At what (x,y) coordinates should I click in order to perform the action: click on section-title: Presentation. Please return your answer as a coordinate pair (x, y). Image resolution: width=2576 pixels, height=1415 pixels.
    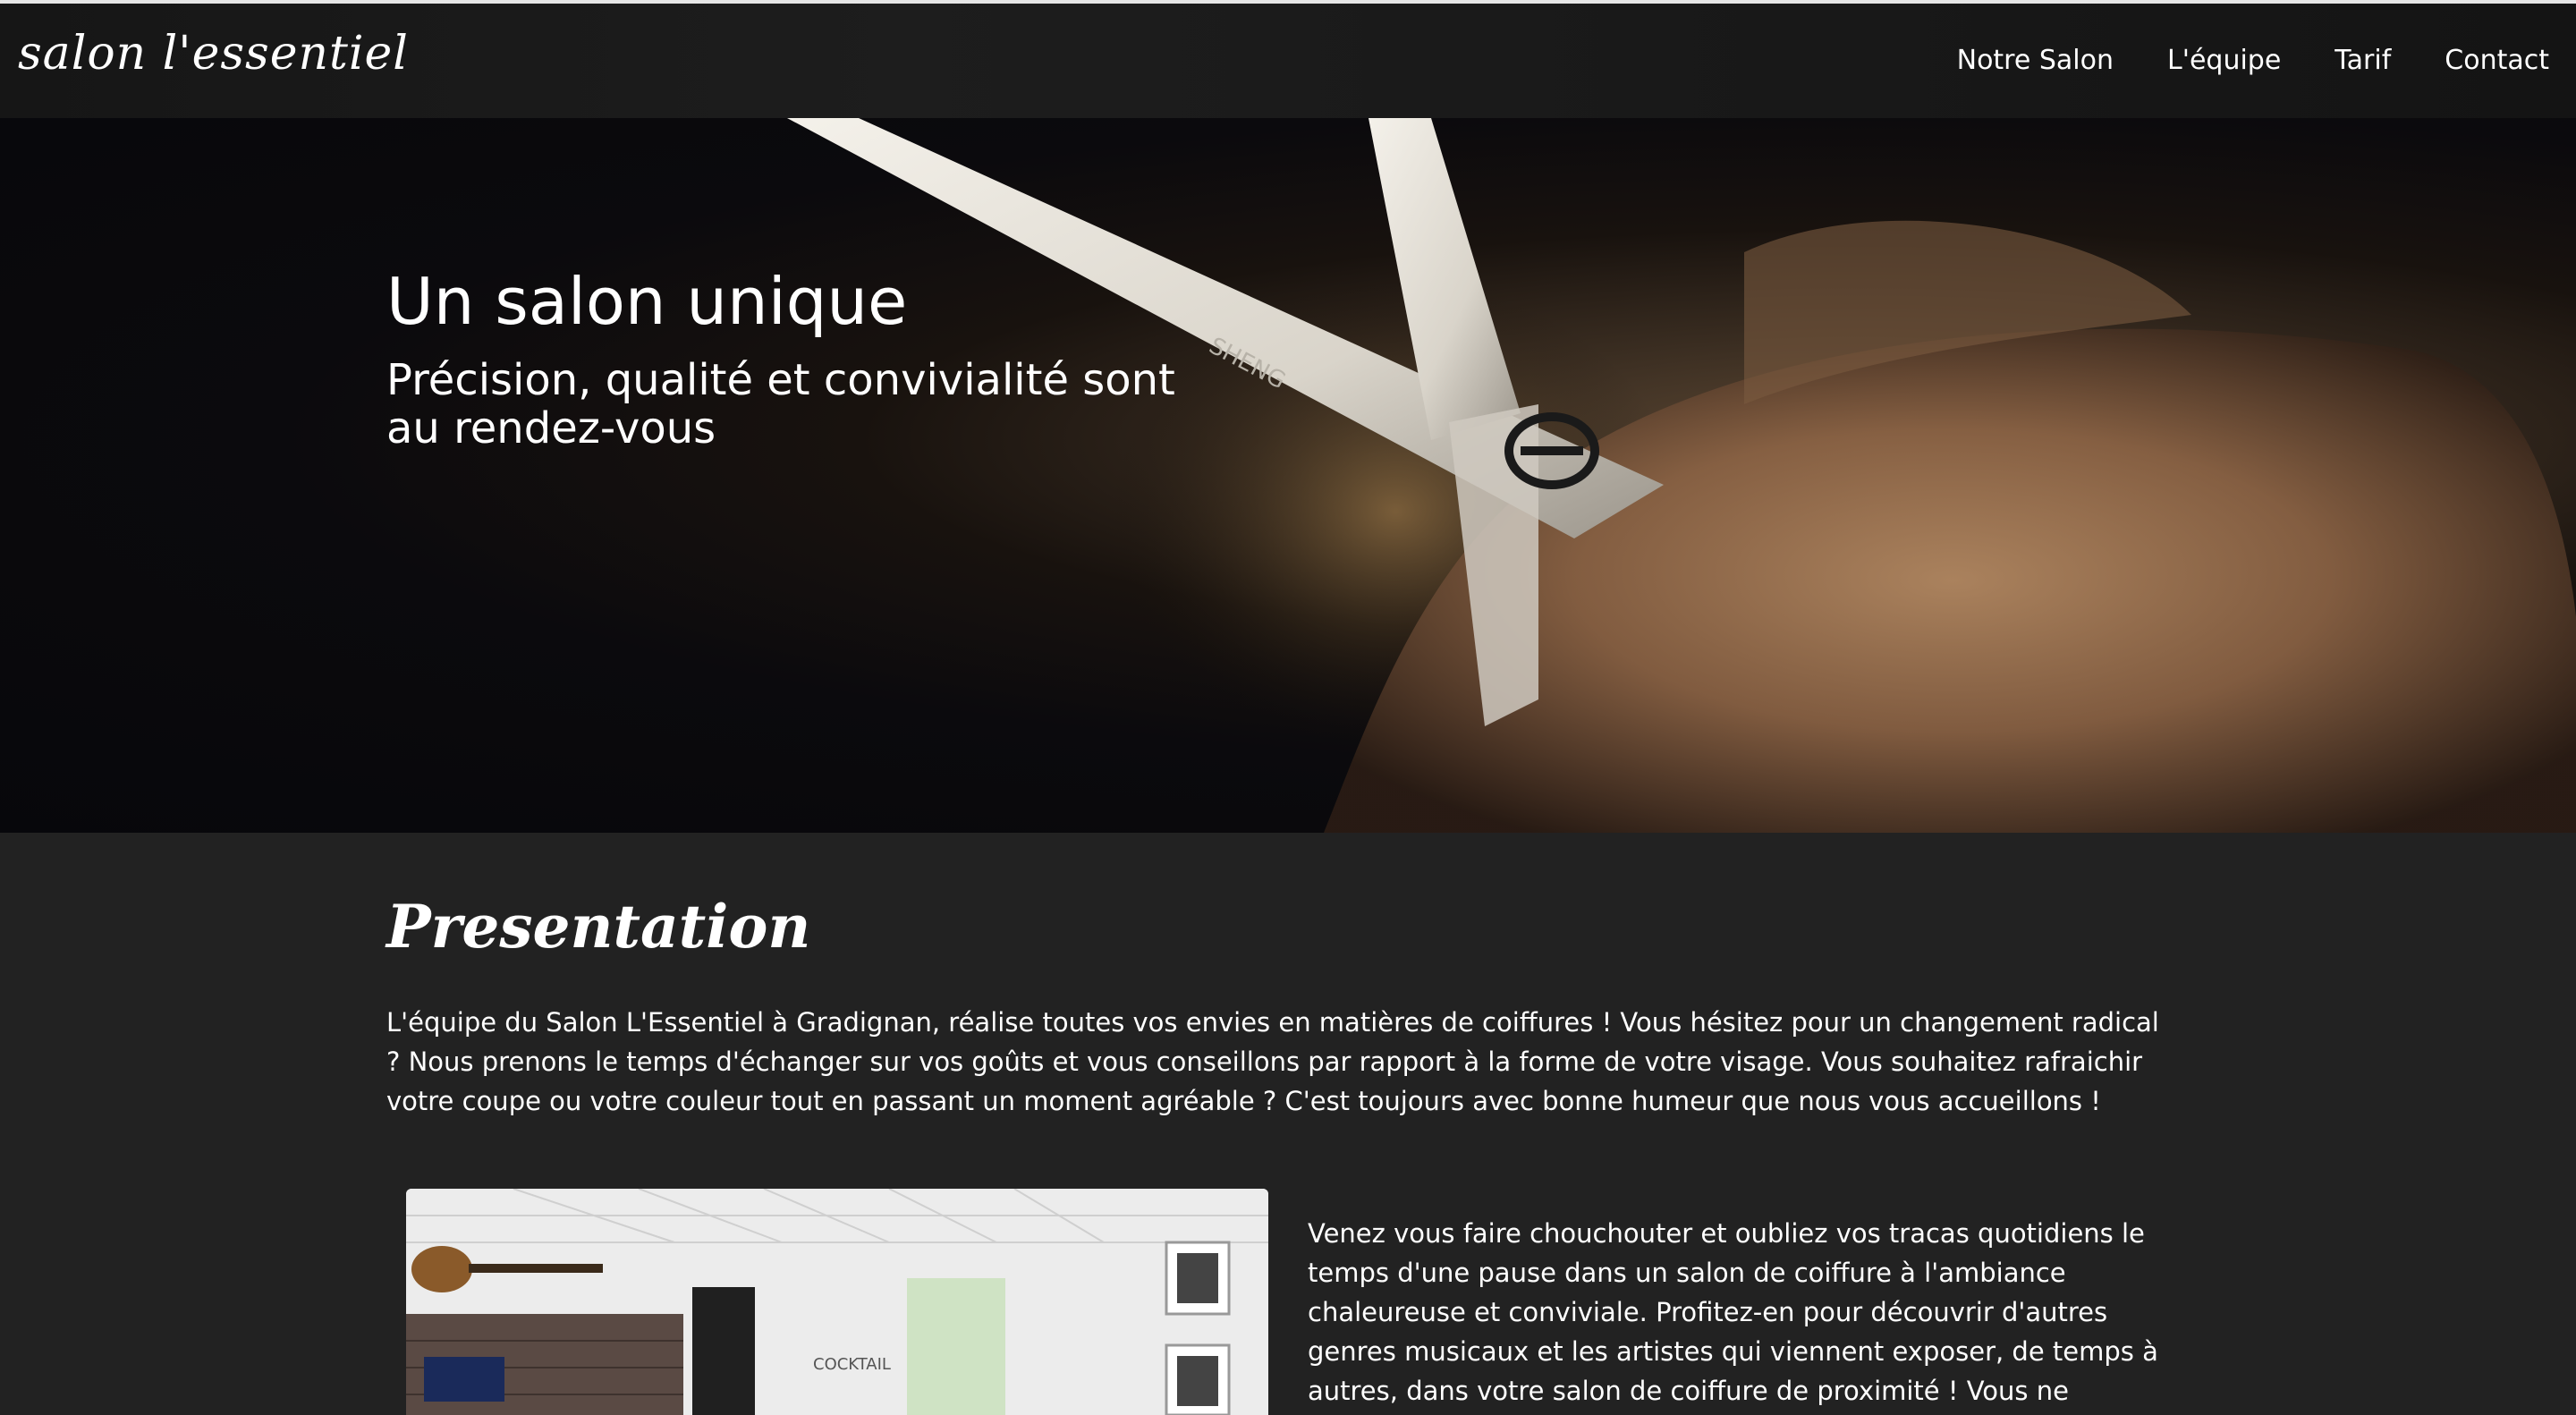
    Looking at the image, I should click on (598, 927).